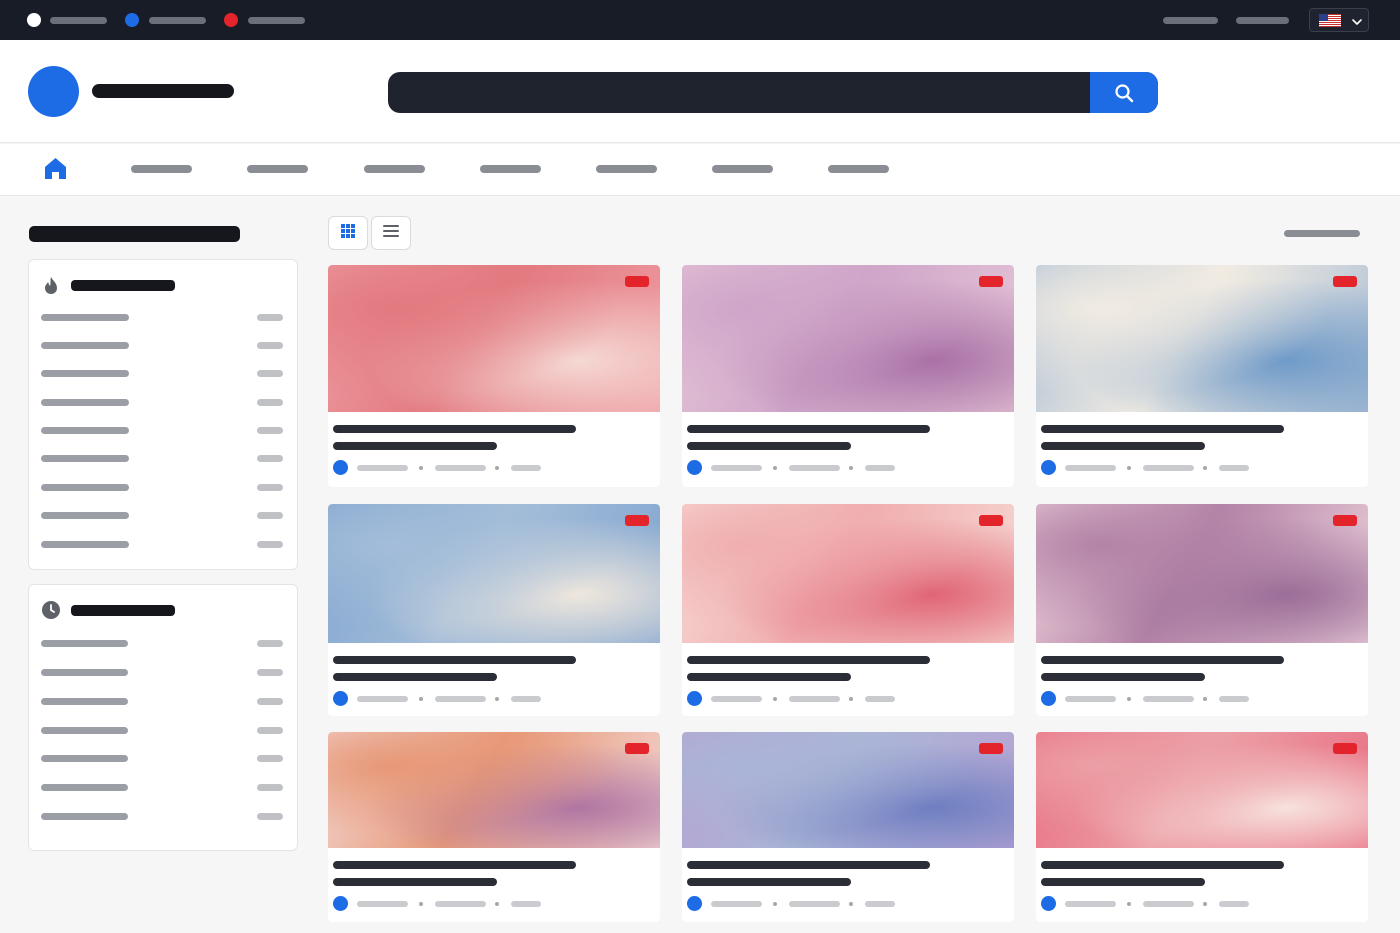 Image resolution: width=1400 pixels, height=933 pixels. What do you see at coordinates (163, 91) in the screenshot?
I see `brand-name` at bounding box center [163, 91].